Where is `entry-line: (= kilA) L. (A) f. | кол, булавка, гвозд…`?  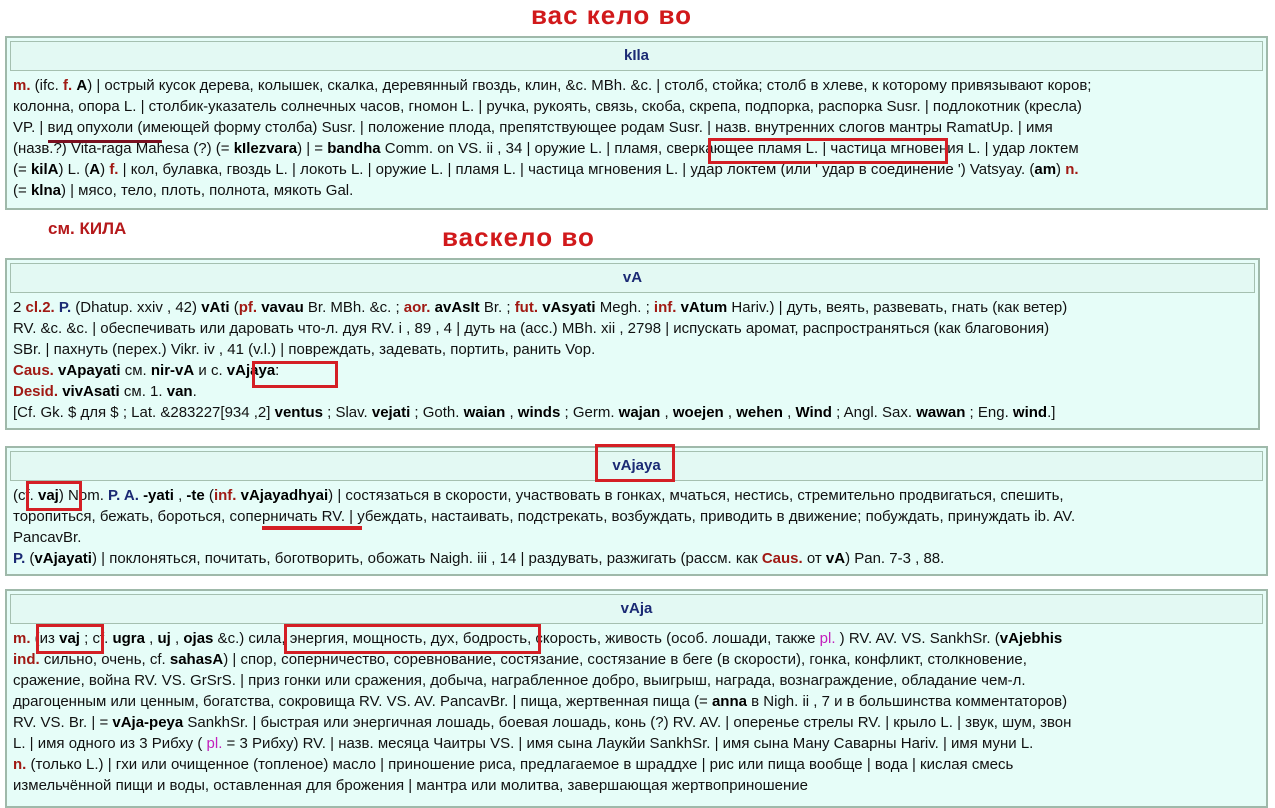
entry-line: (= kilA) L. (A) f. | кол, булавка, гвозд… is located at coordinates (546, 169).